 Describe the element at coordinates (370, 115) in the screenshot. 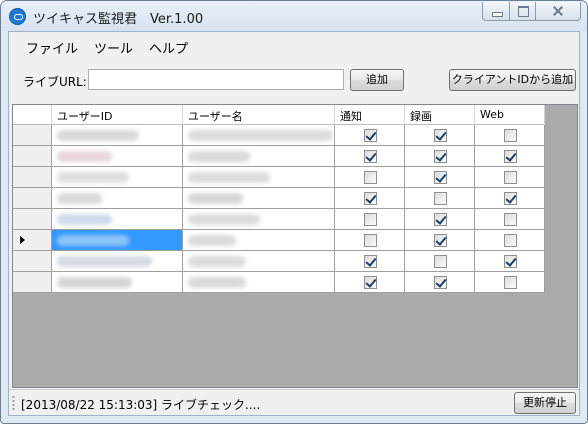

I see `column-header-notify: 通知` at that location.